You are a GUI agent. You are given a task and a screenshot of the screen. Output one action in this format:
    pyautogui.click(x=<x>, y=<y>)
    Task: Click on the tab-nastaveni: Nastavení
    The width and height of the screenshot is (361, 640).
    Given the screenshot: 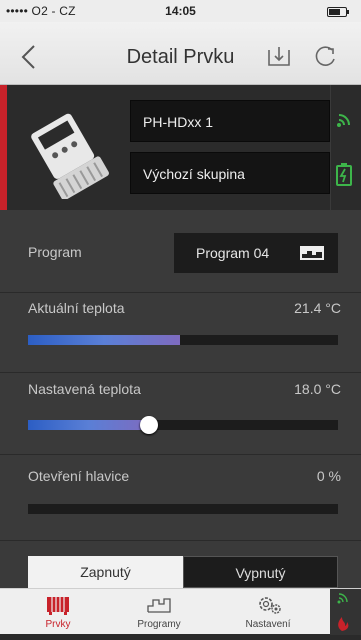 What is the action you would take?
    pyautogui.click(x=268, y=612)
    